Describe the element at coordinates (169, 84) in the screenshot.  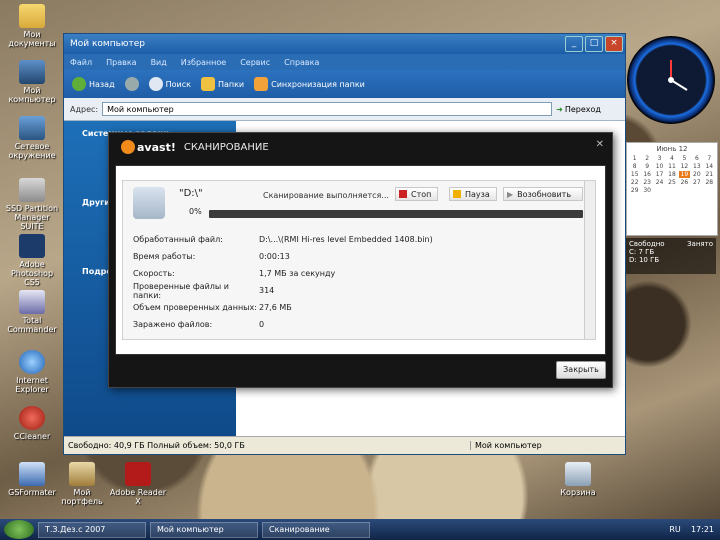
I see `search-button: Поиск` at that location.